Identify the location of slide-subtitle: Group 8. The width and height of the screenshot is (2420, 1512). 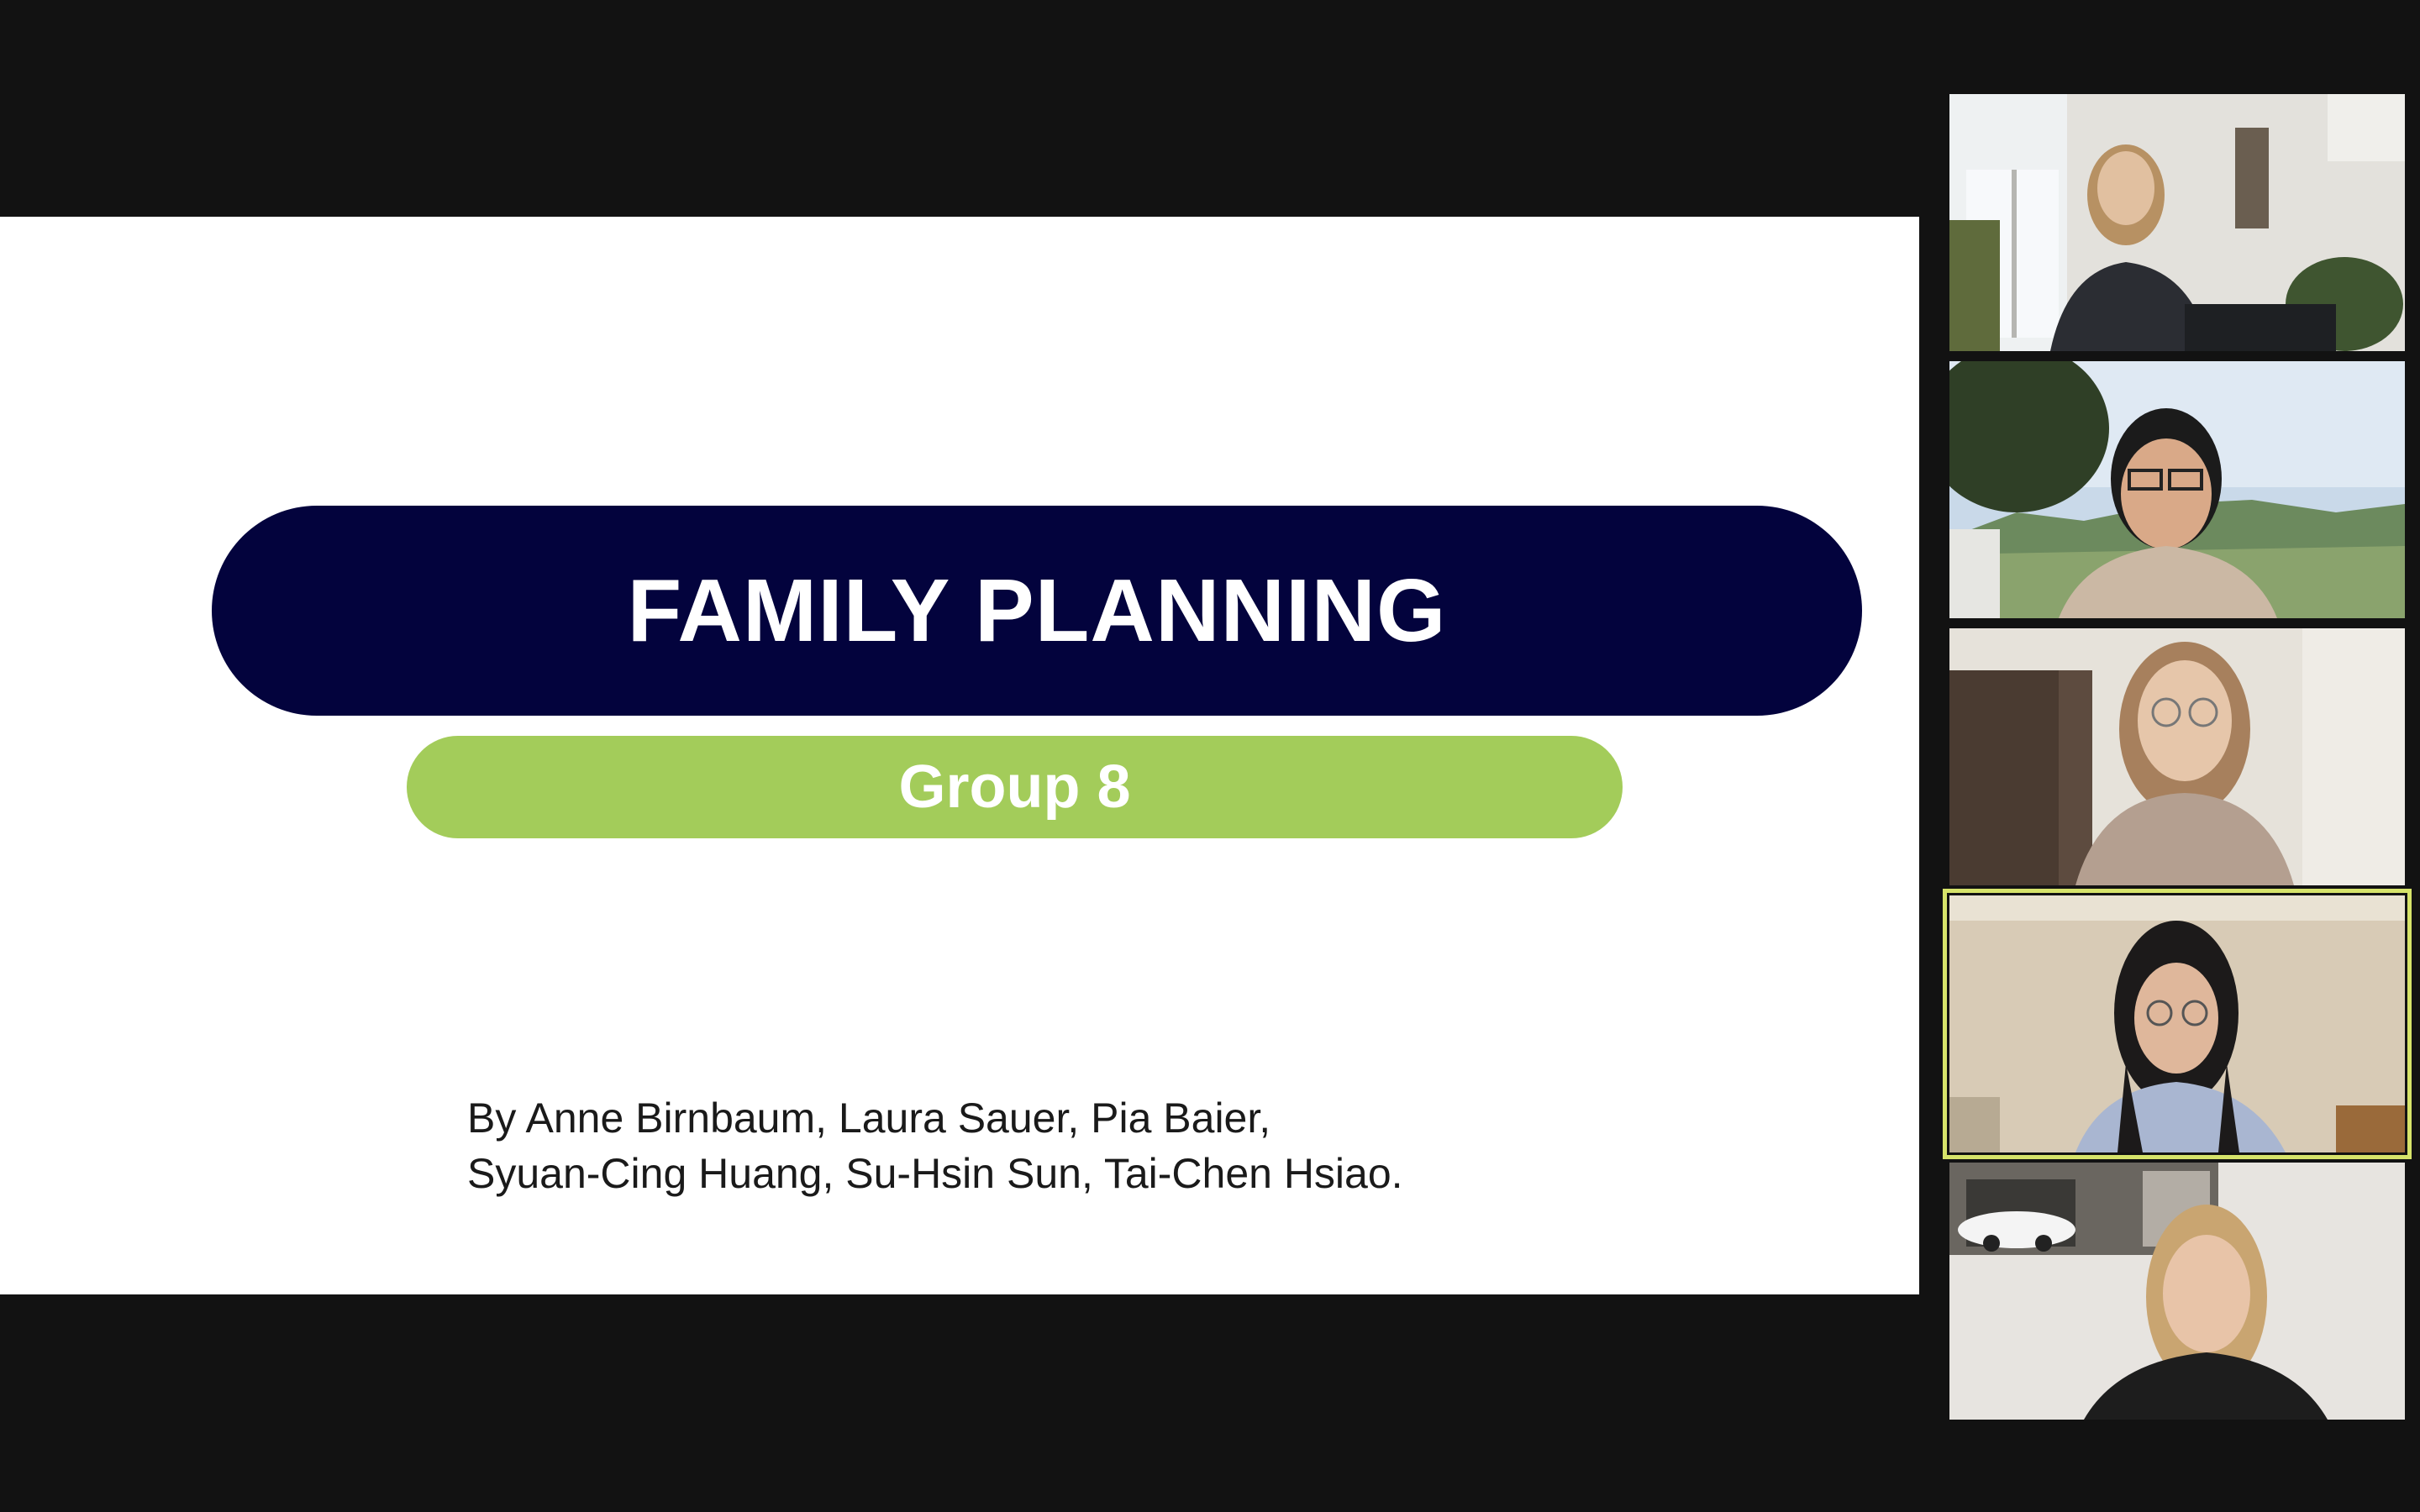
(1015, 787).